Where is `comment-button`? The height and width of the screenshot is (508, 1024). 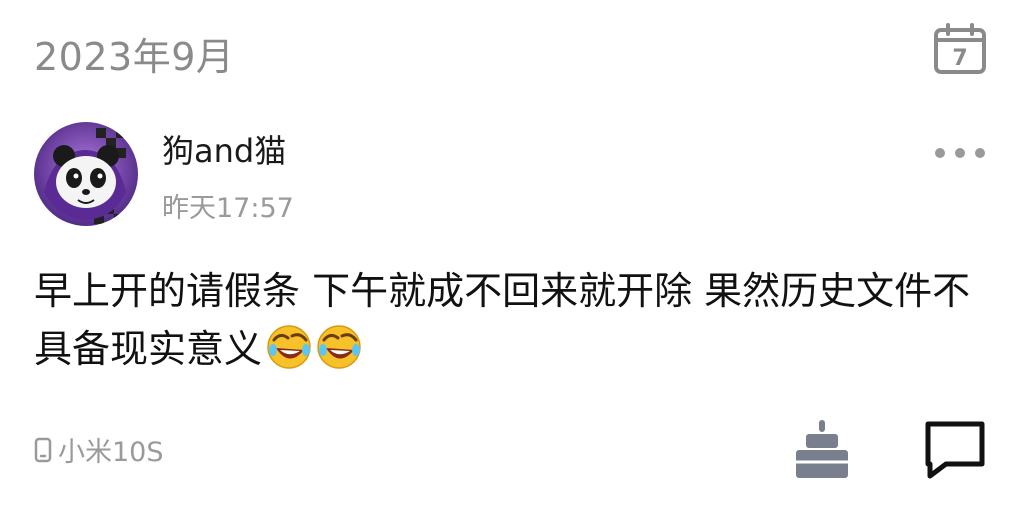
comment-button is located at coordinates (955, 450).